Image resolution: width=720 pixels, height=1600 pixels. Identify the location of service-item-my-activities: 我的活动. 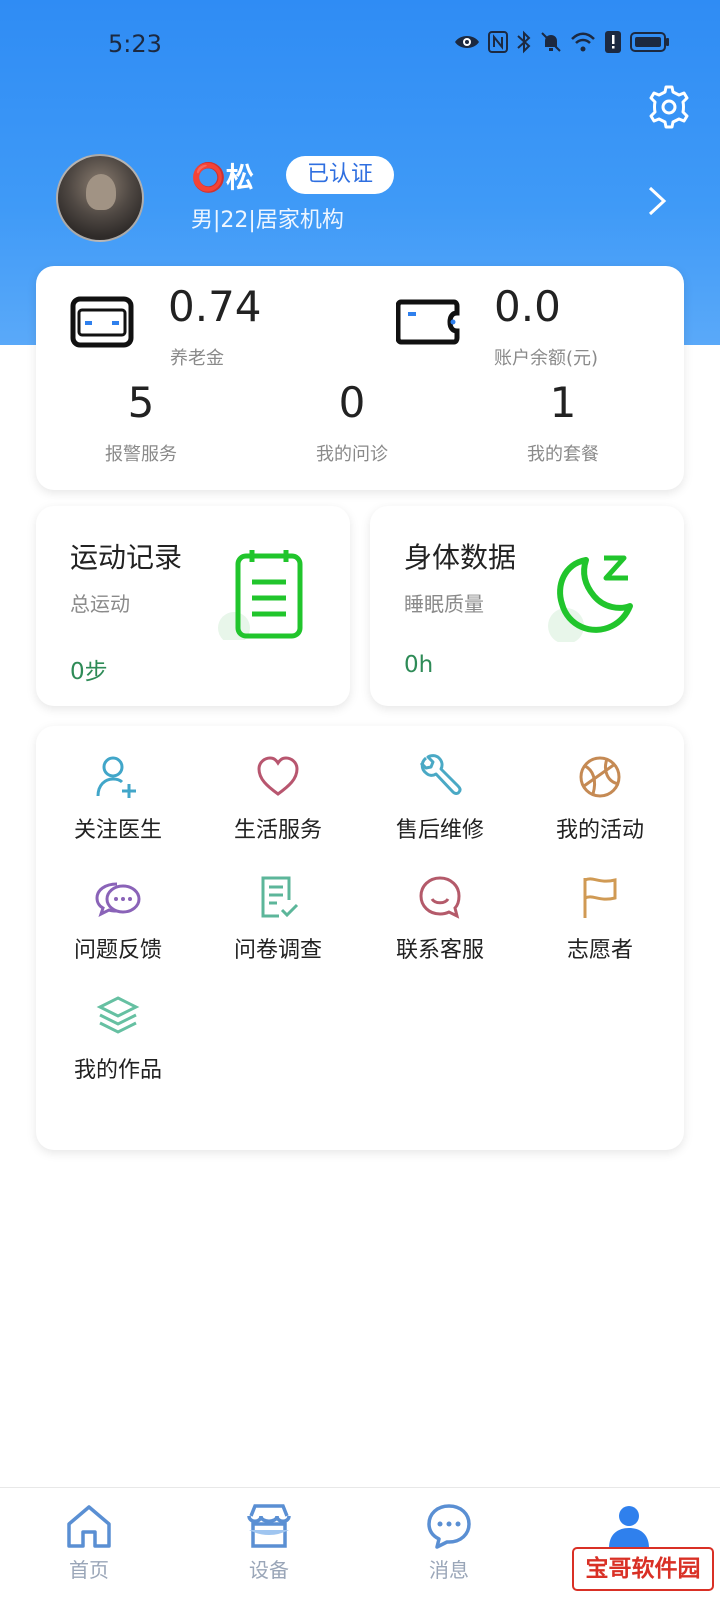
(600, 804).